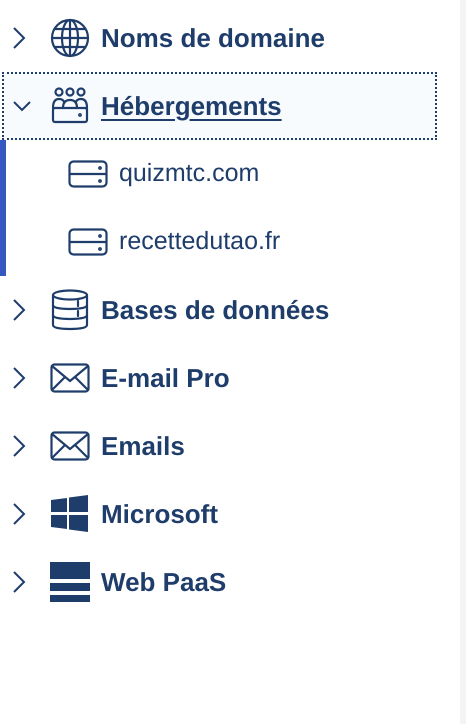 This screenshot has width=466, height=724. Describe the element at coordinates (189, 174) in the screenshot. I see `submenu-link: quizmtc.com` at that location.